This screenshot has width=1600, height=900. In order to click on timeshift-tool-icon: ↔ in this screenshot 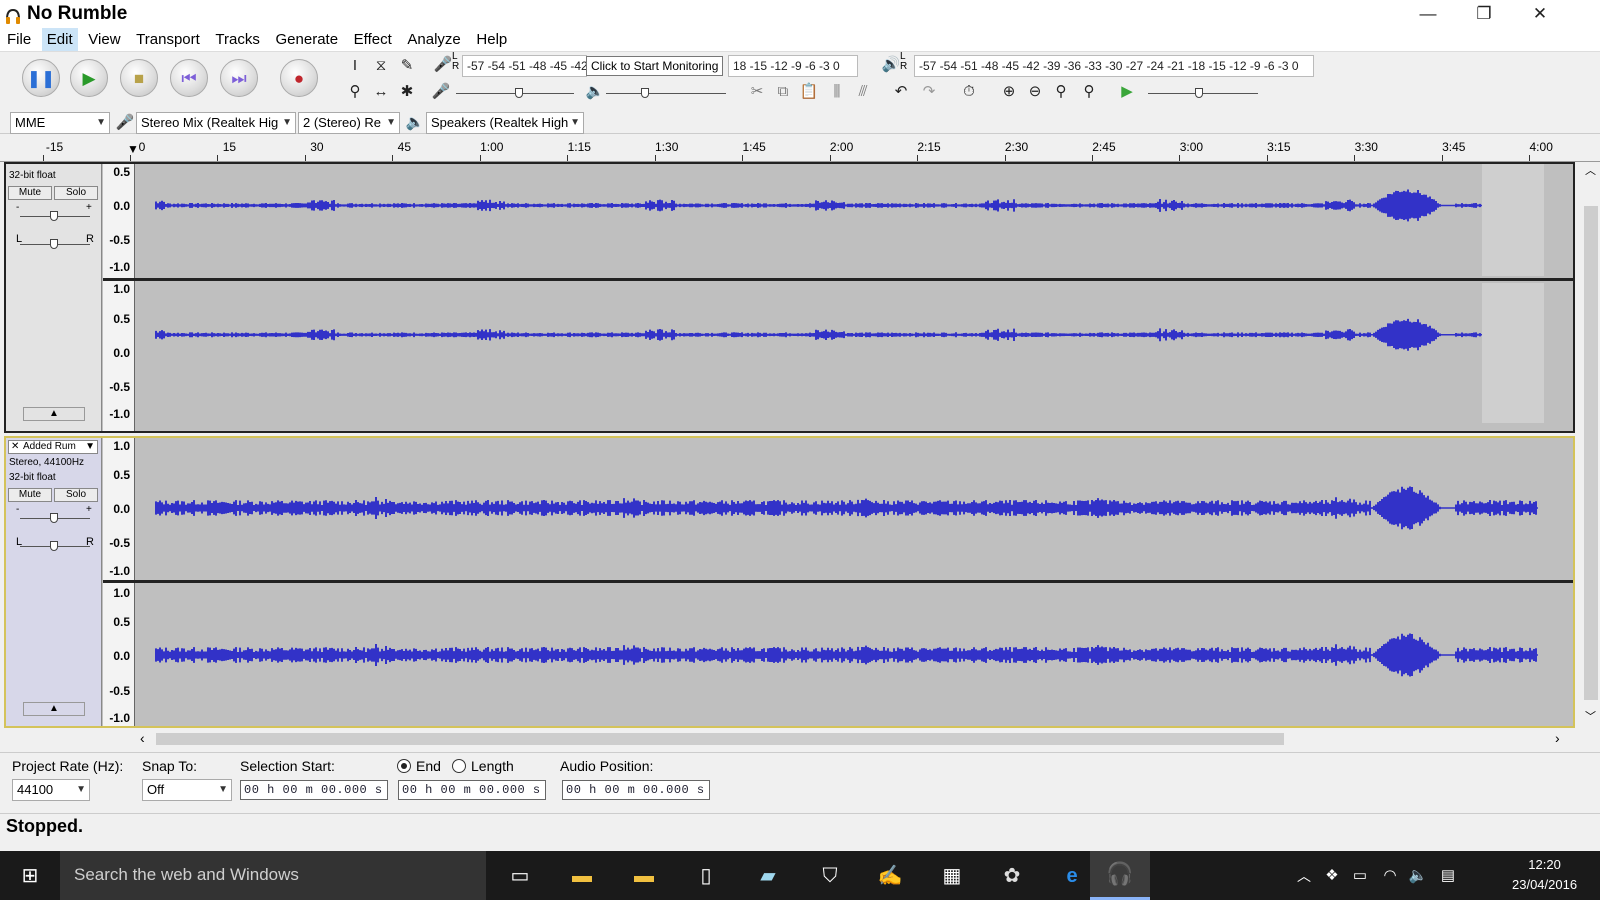, I will do `click(381, 92)`.